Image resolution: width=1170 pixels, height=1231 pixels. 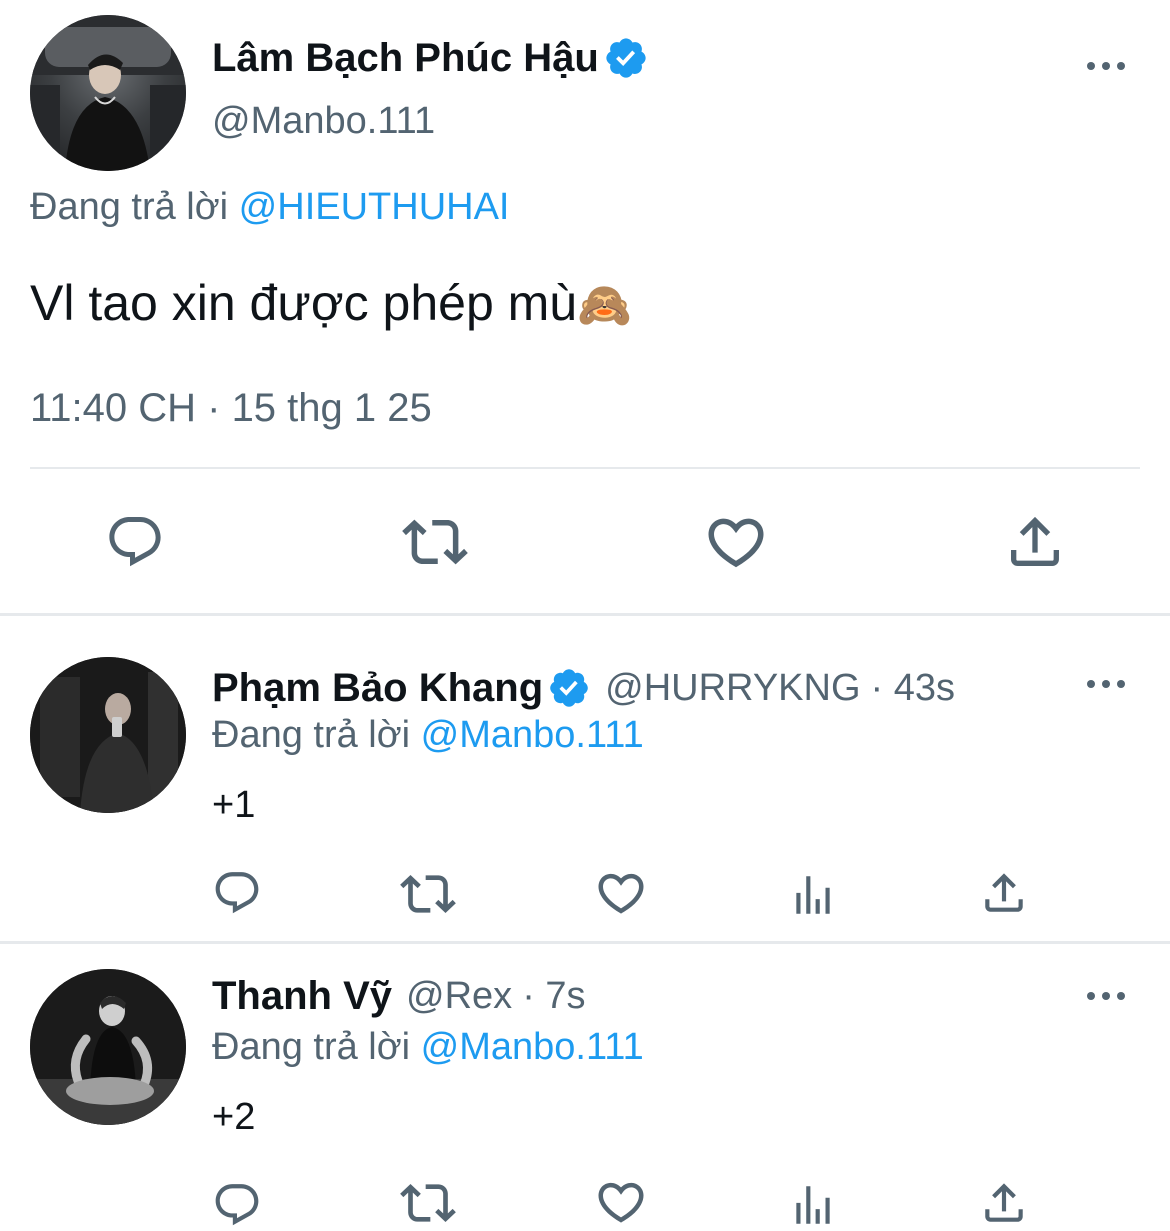 What do you see at coordinates (405, 58) in the screenshot?
I see `author-name: Lâm Bạch Phúc Hậu` at bounding box center [405, 58].